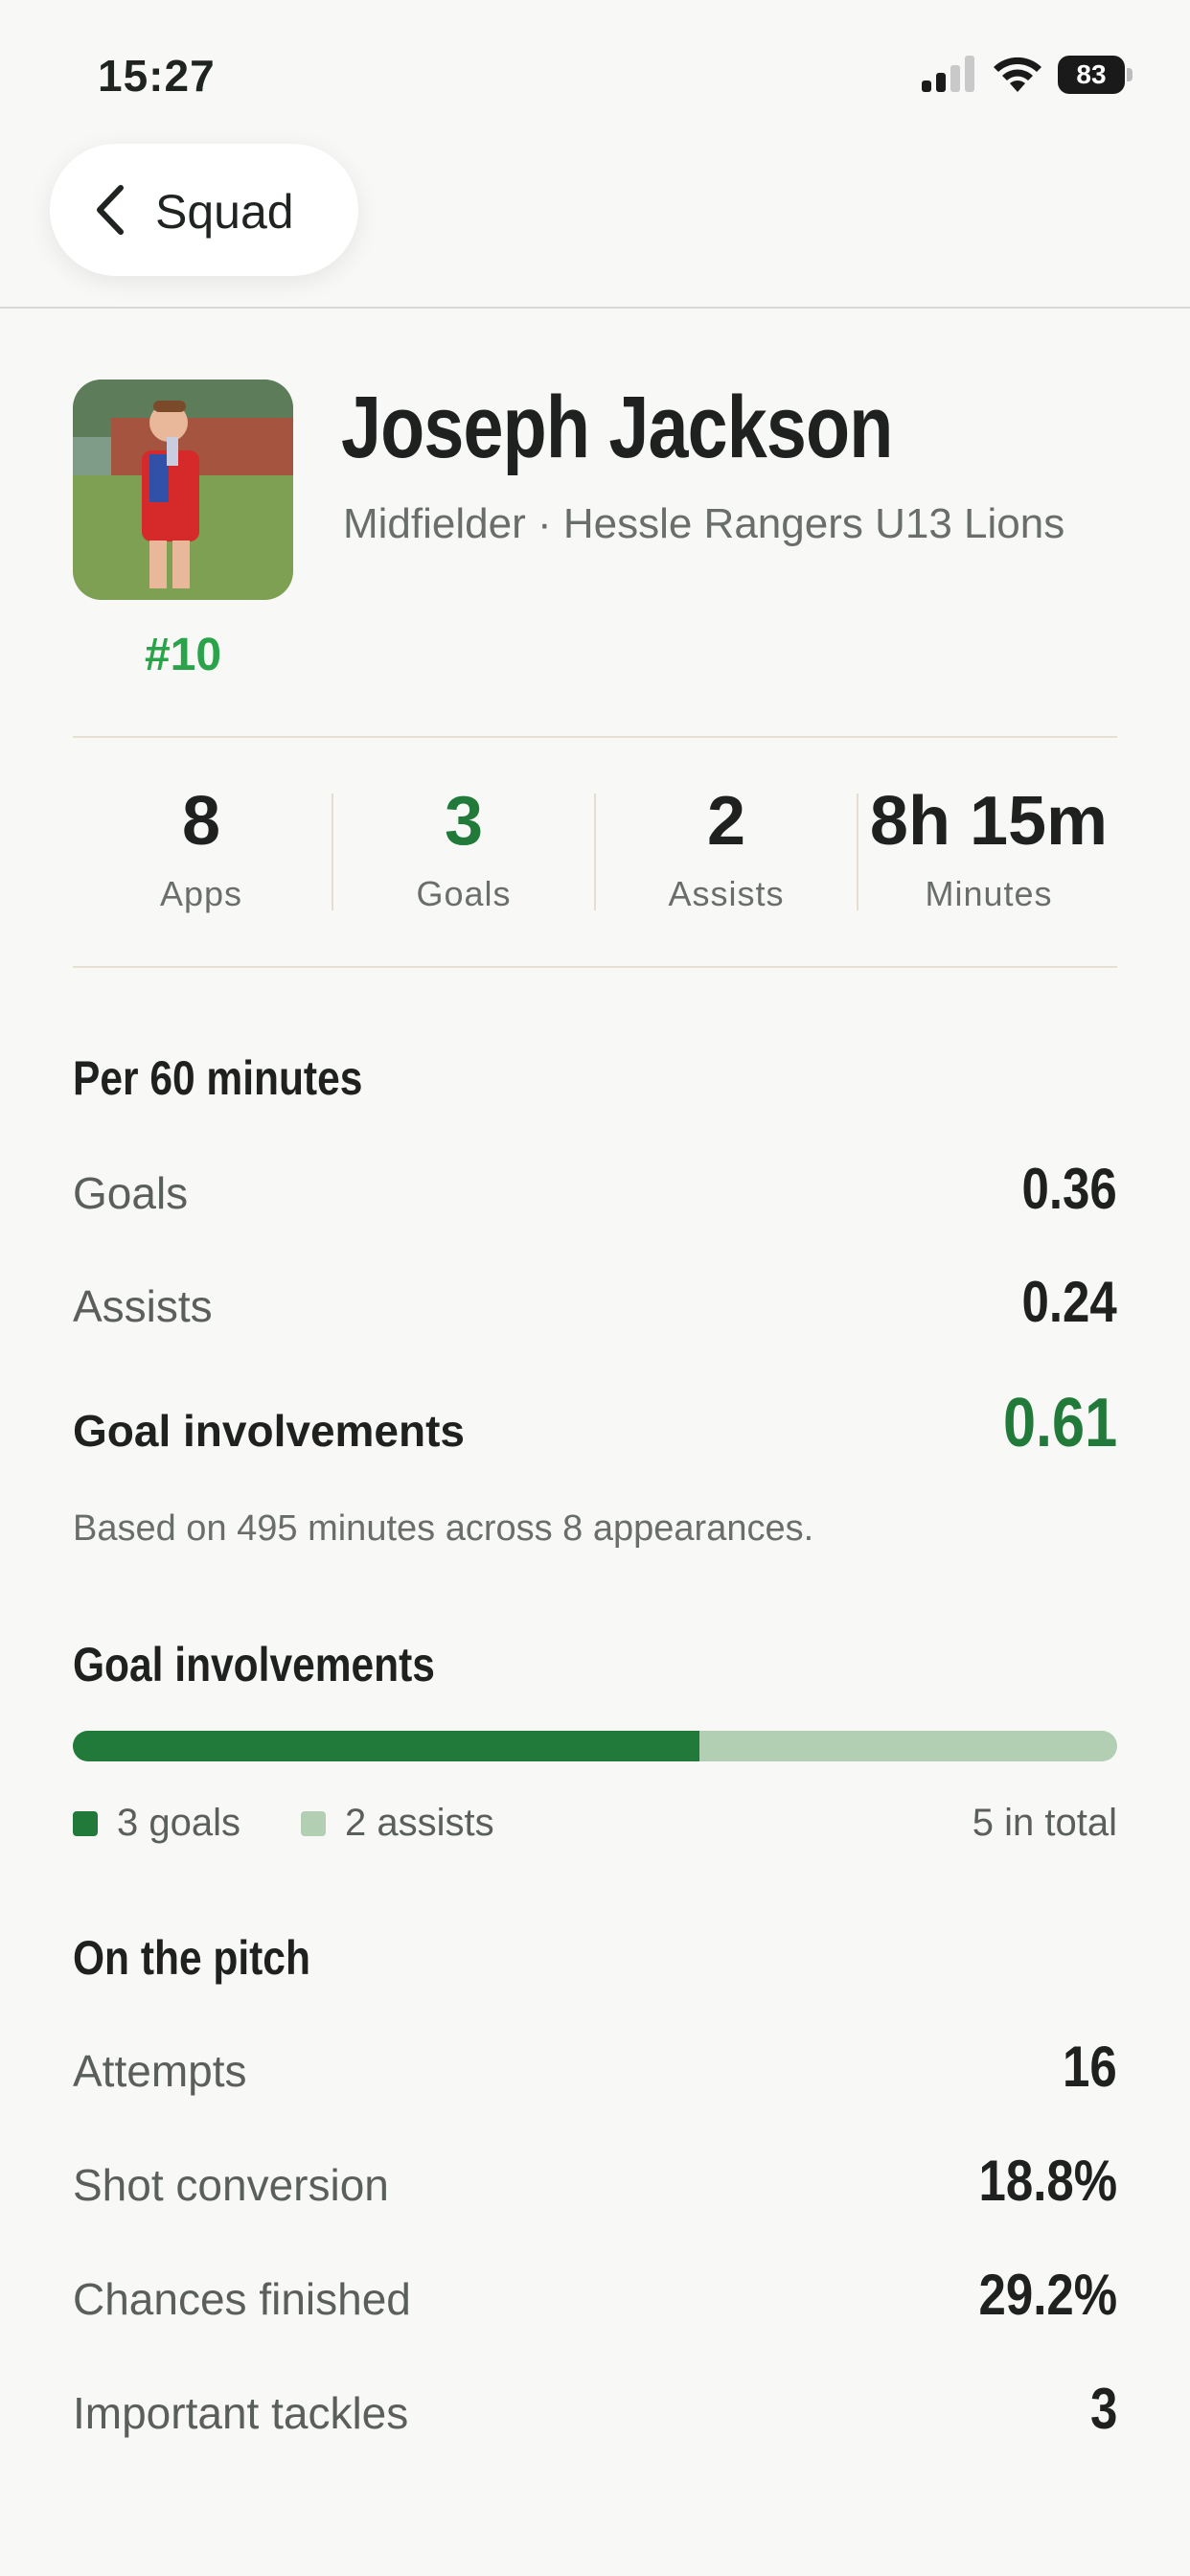 Image resolution: width=1190 pixels, height=2576 pixels. I want to click on stat-label: Minutes, so click(989, 893).